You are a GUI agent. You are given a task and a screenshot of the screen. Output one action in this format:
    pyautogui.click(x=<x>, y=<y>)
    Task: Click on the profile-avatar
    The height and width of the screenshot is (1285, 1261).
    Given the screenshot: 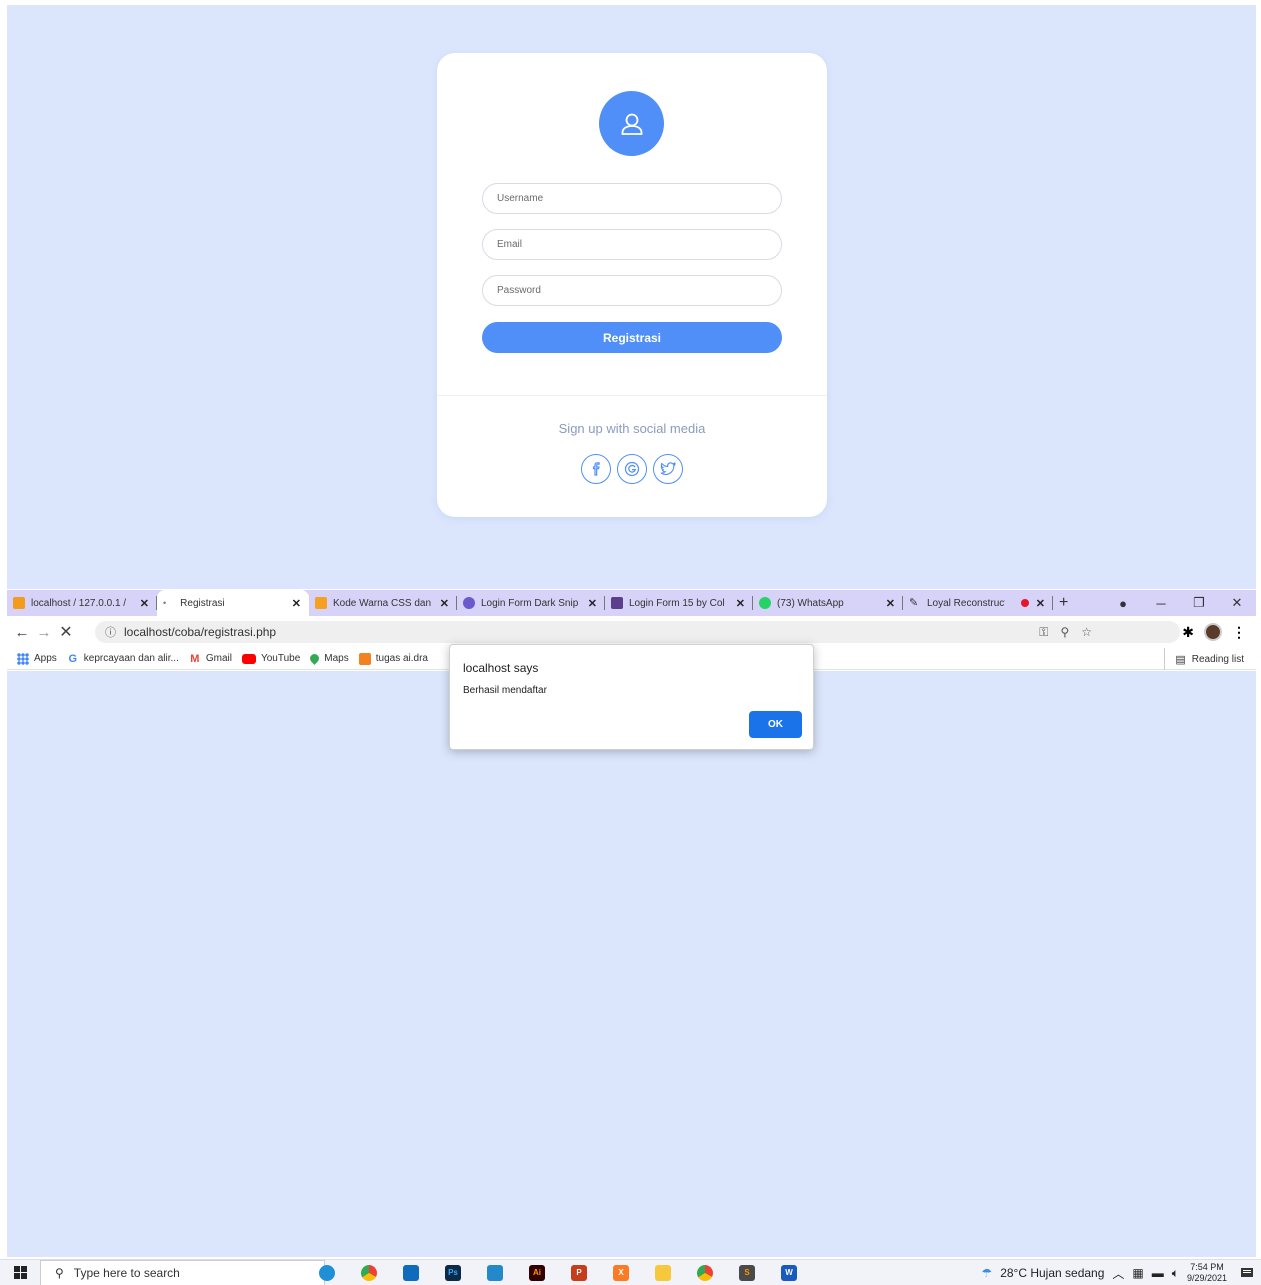 What is the action you would take?
    pyautogui.click(x=1213, y=632)
    